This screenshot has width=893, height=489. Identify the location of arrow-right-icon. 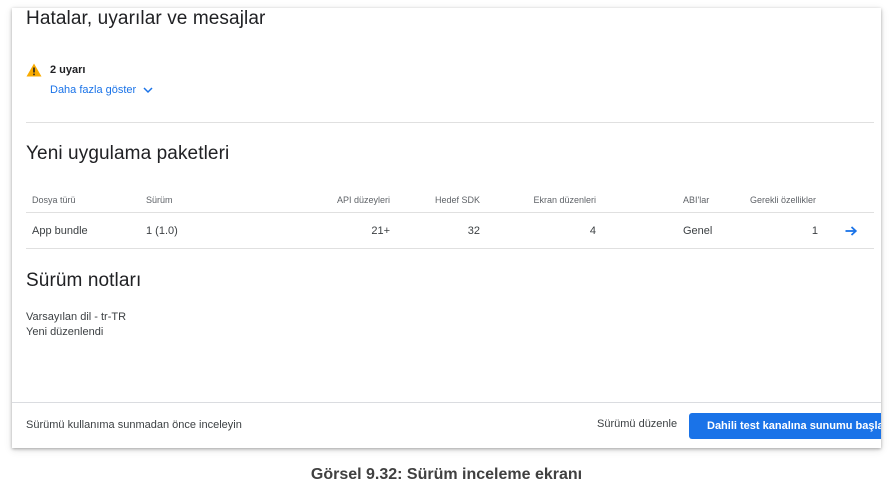
(851, 231).